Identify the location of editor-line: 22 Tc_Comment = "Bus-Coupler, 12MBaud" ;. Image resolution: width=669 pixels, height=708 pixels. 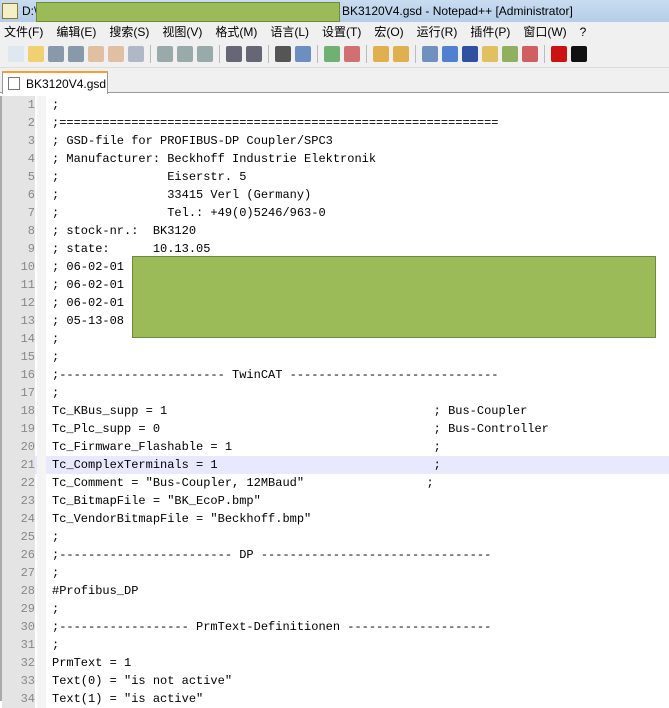
(335, 483).